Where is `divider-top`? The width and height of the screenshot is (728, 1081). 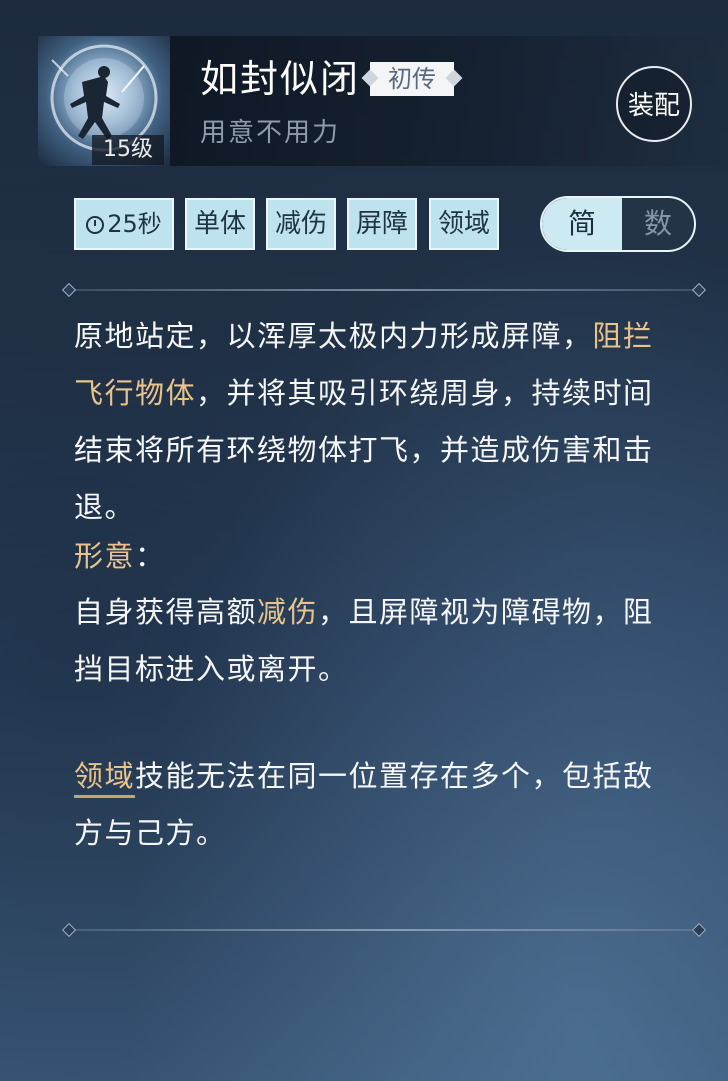
divider-top is located at coordinates (384, 290).